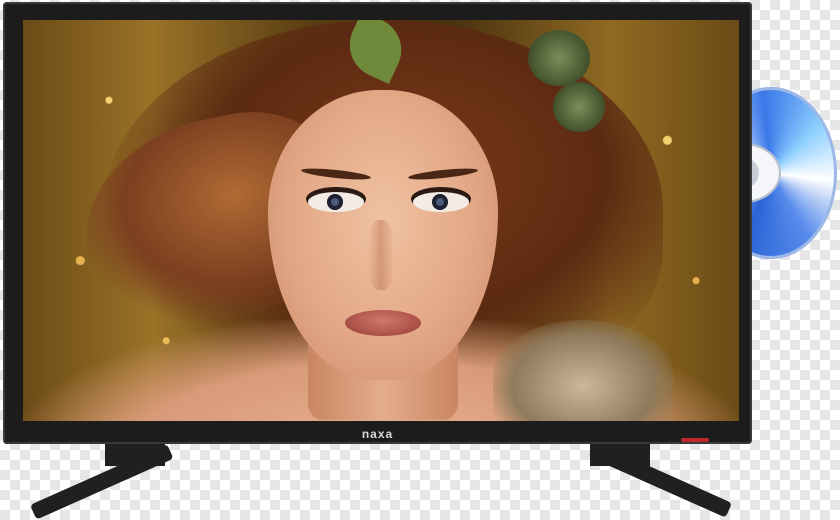  I want to click on right-eye, so click(441, 202).